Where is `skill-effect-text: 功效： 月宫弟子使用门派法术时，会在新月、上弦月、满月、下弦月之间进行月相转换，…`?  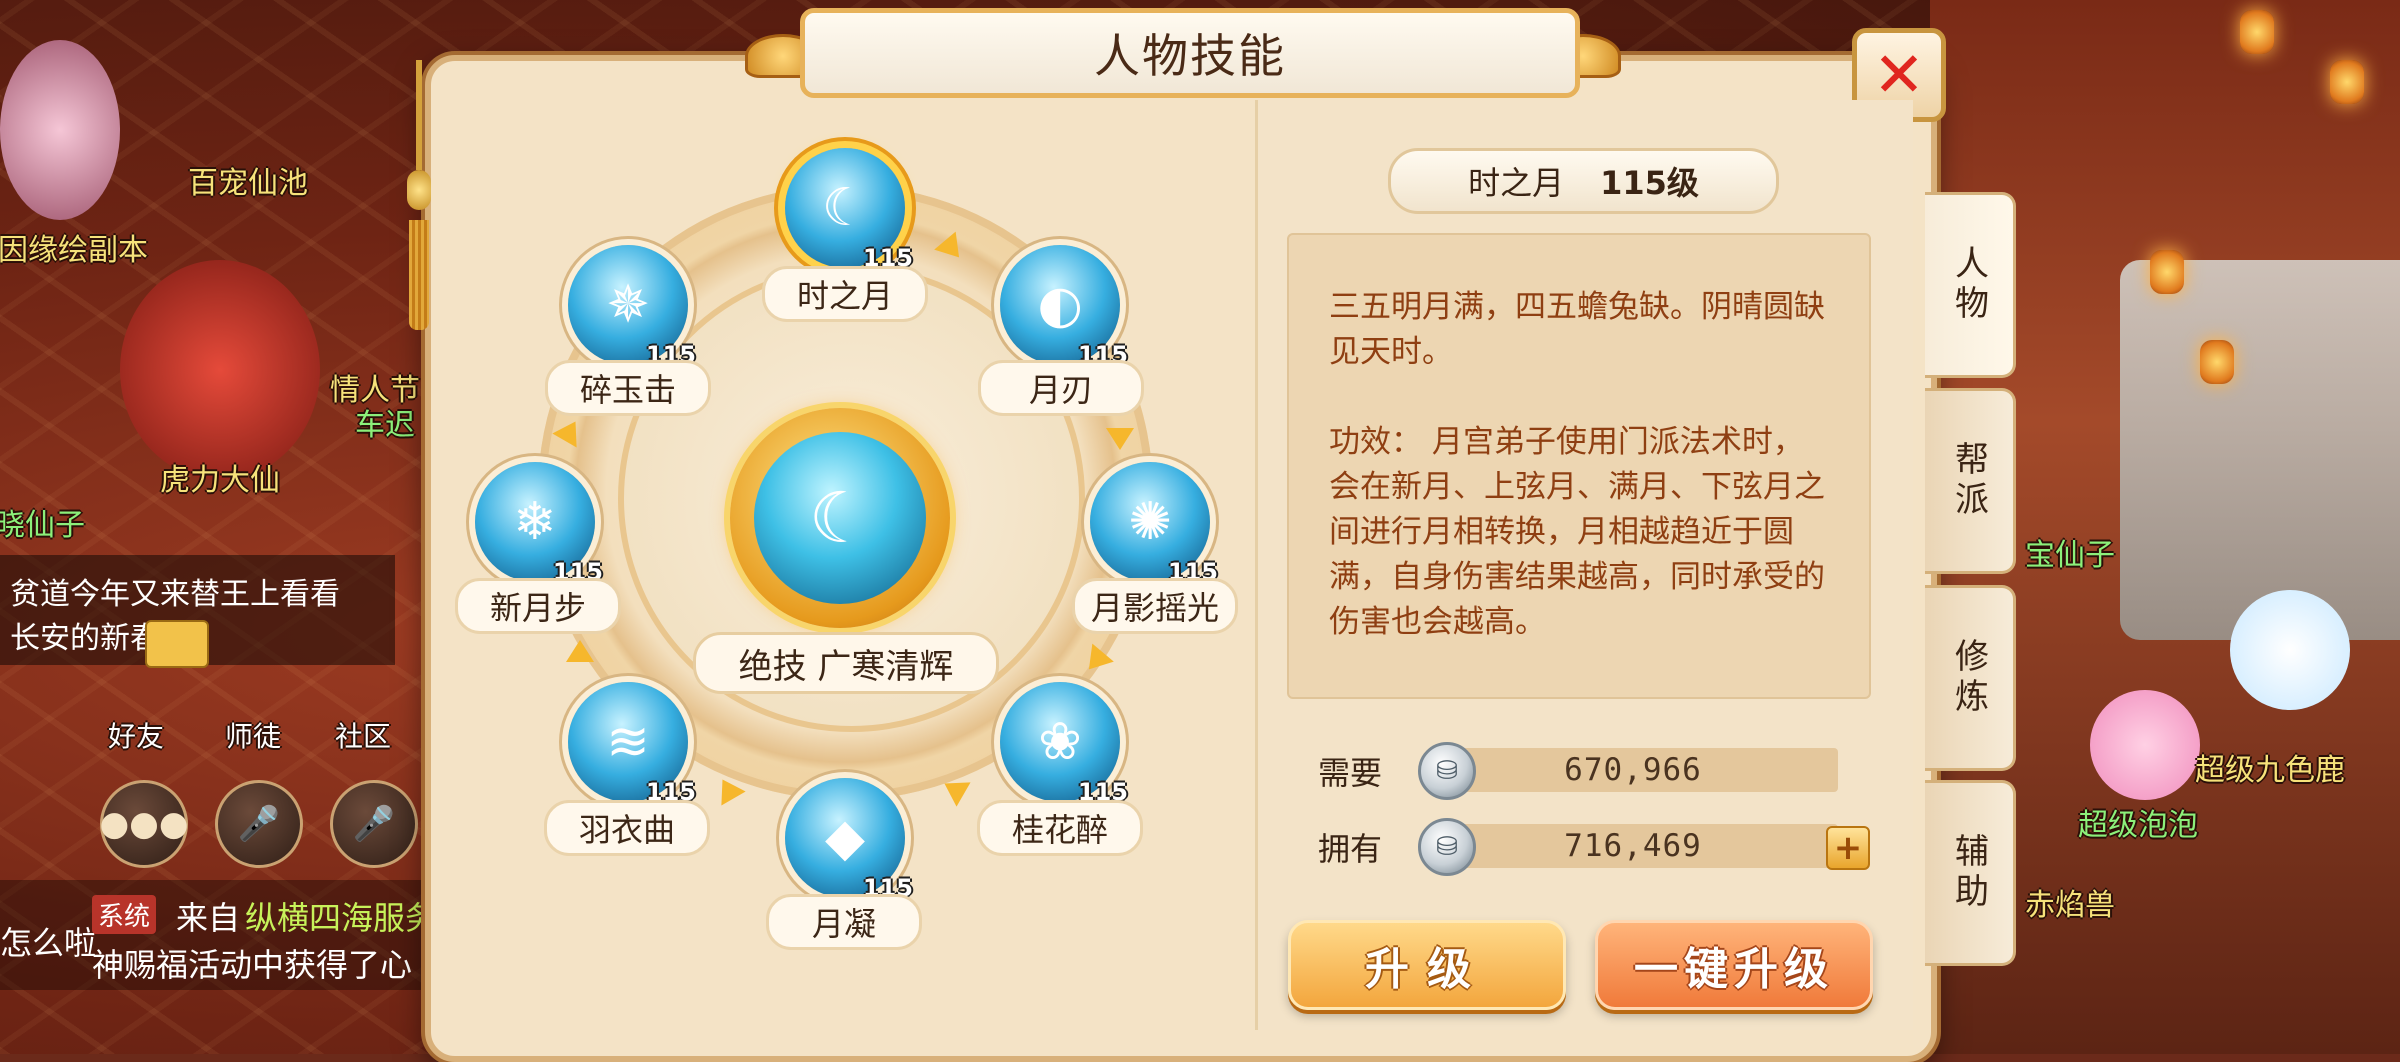
skill-effect-text: 功效： 月宫弟子使用门派法术时，会在新月、上弦月、满月、下弦月之间进行月相转换，… is located at coordinates (1577, 532).